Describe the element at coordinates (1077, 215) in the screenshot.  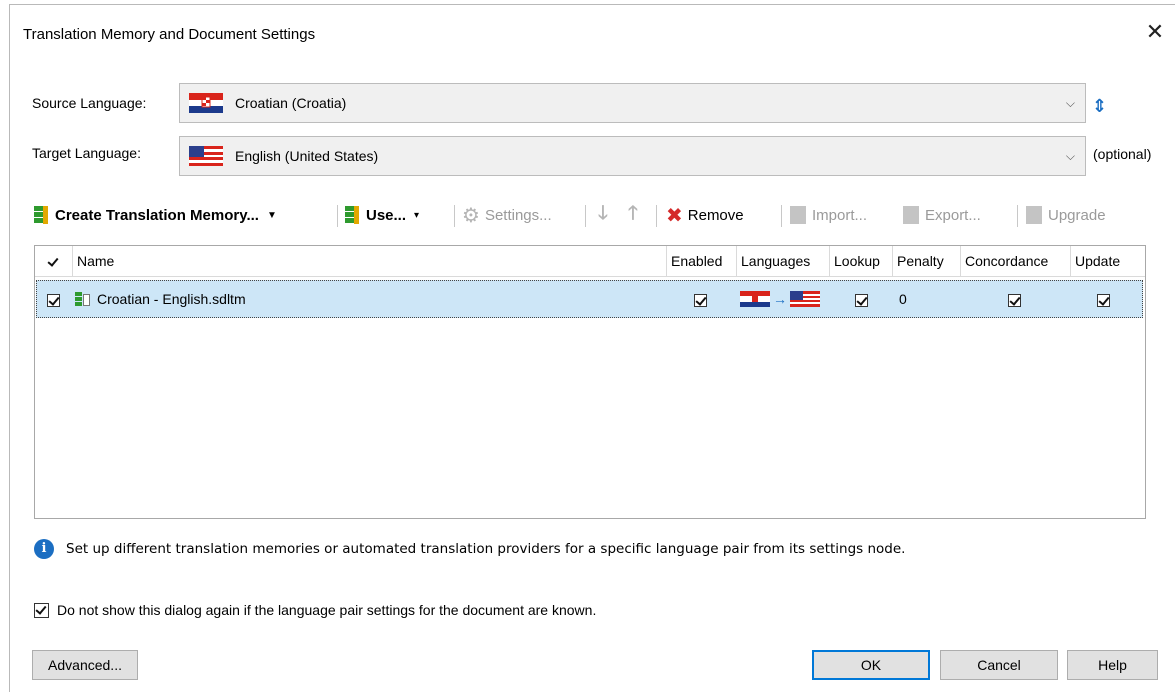
I see `upgrade-label: Upgrade` at that location.